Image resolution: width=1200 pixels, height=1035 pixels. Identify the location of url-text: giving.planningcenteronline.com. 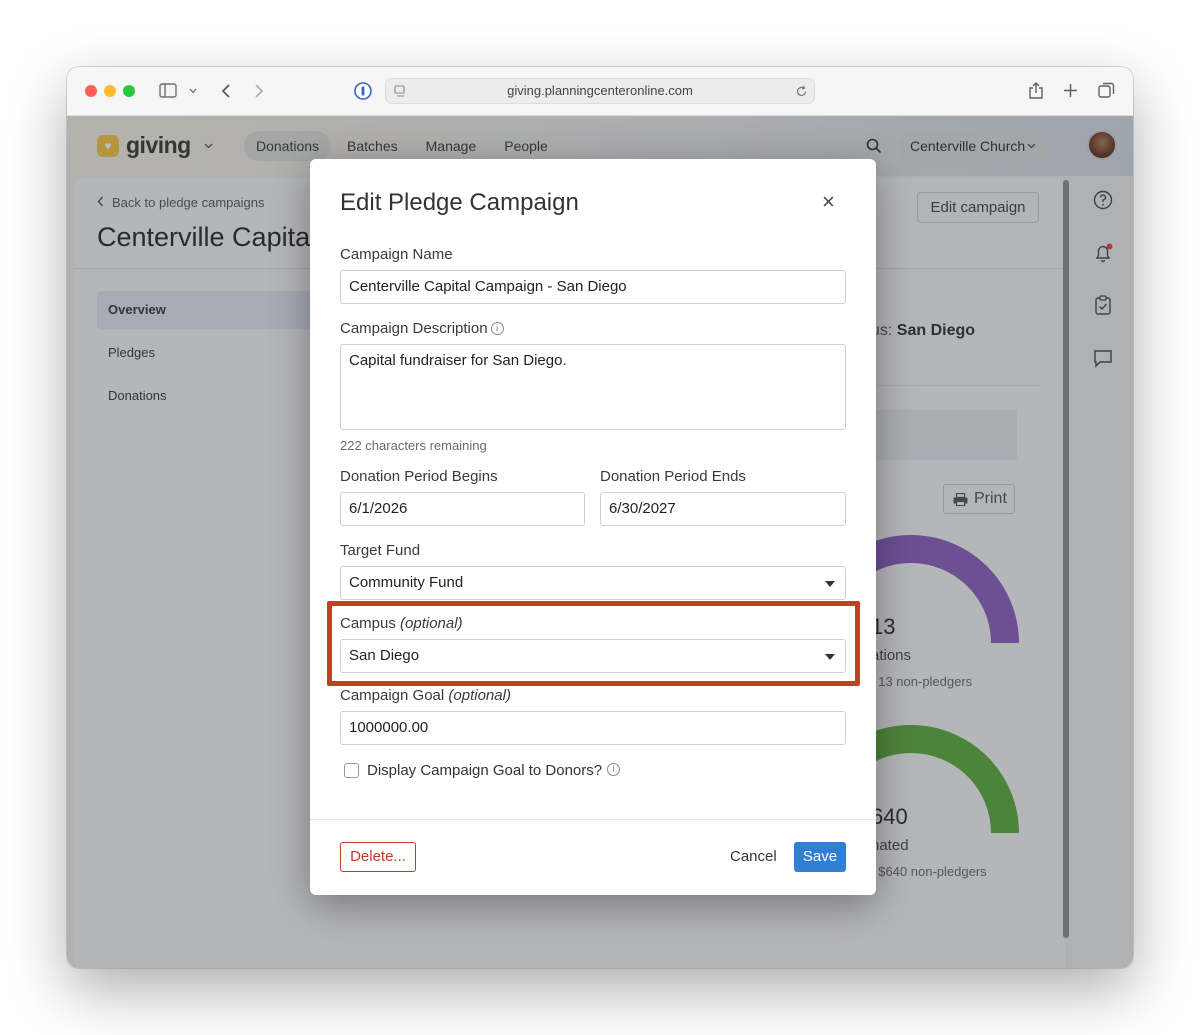
(600, 90).